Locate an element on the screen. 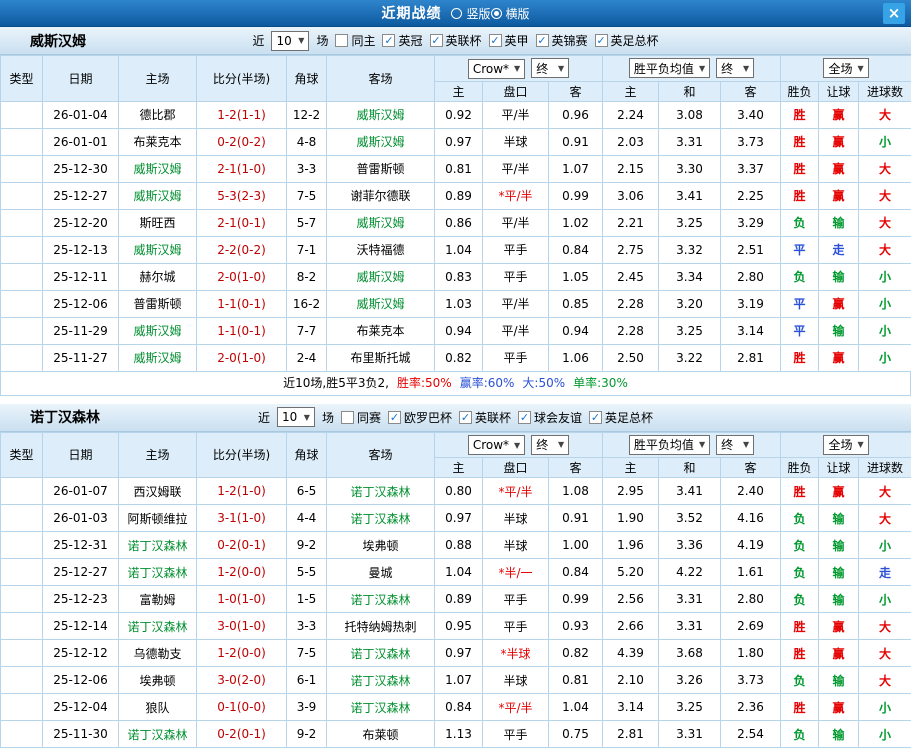 The width and height of the screenshot is (911, 750). cell-date: 25-12-04 is located at coordinates (80, 707).